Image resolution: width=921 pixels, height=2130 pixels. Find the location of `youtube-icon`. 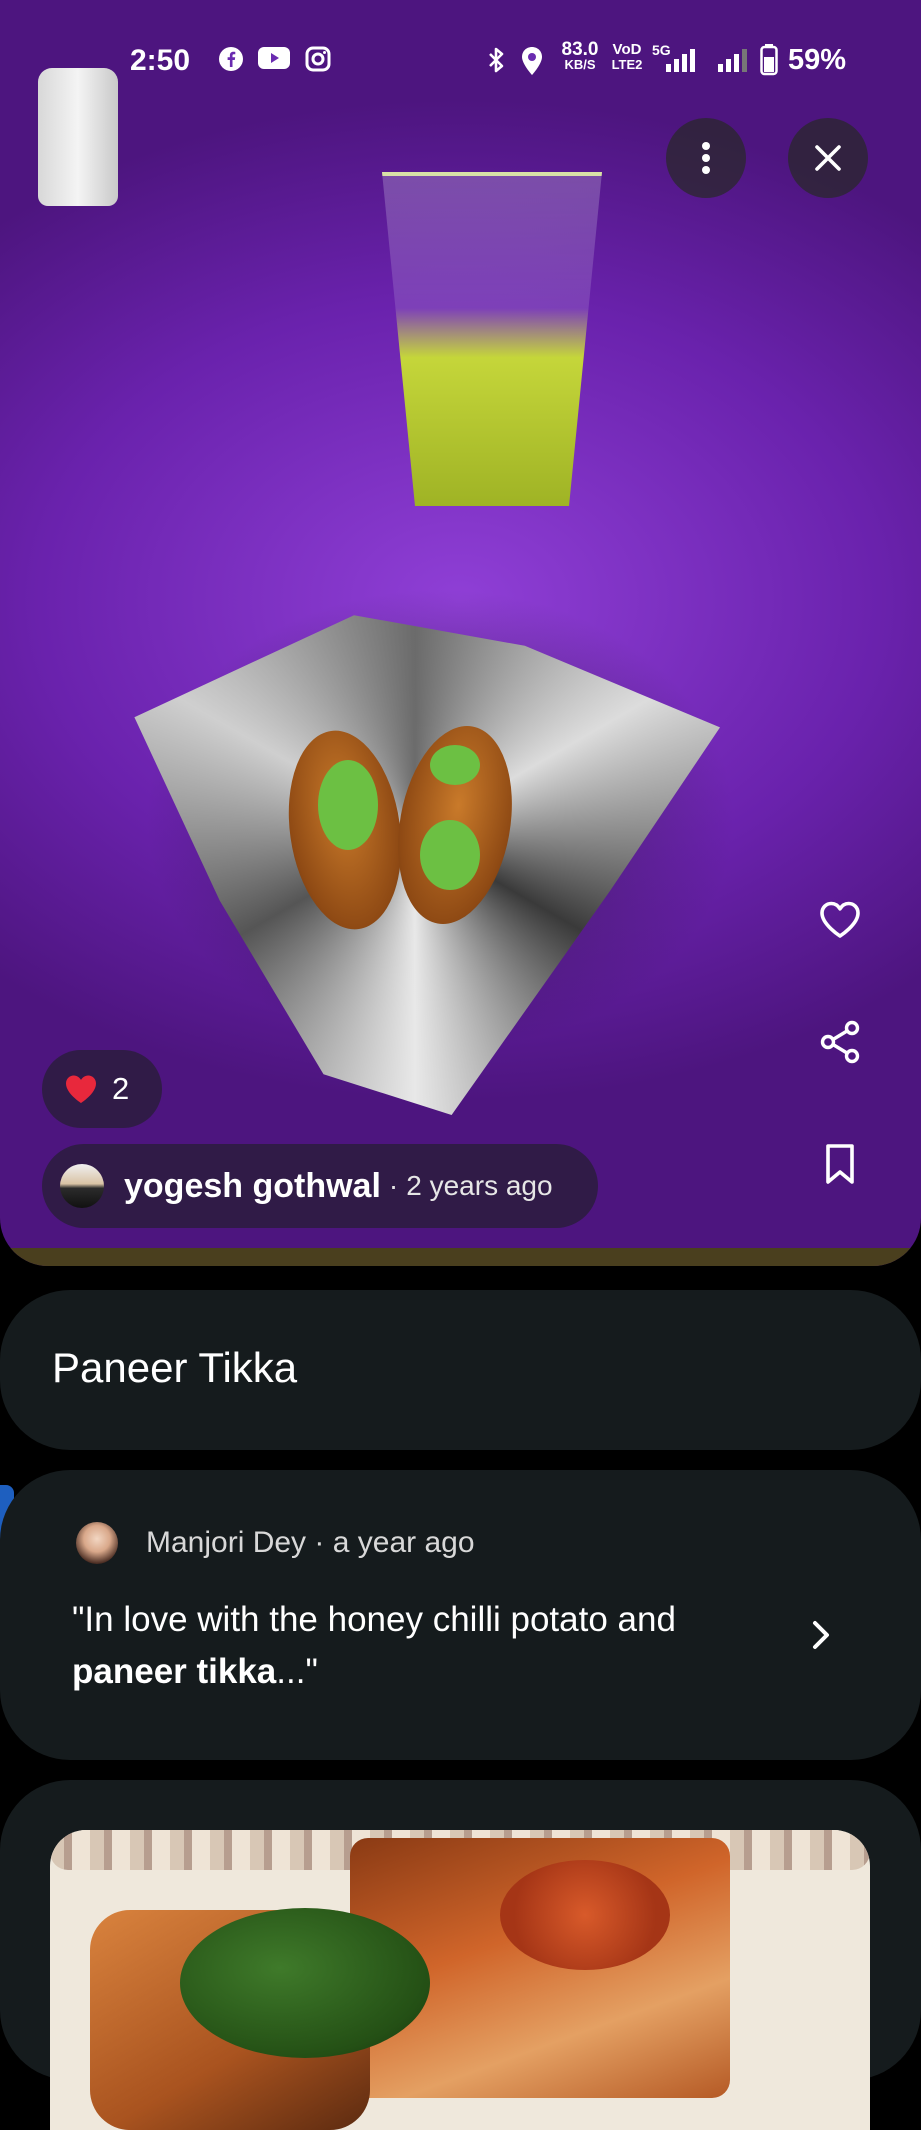

youtube-icon is located at coordinates (274, 61).